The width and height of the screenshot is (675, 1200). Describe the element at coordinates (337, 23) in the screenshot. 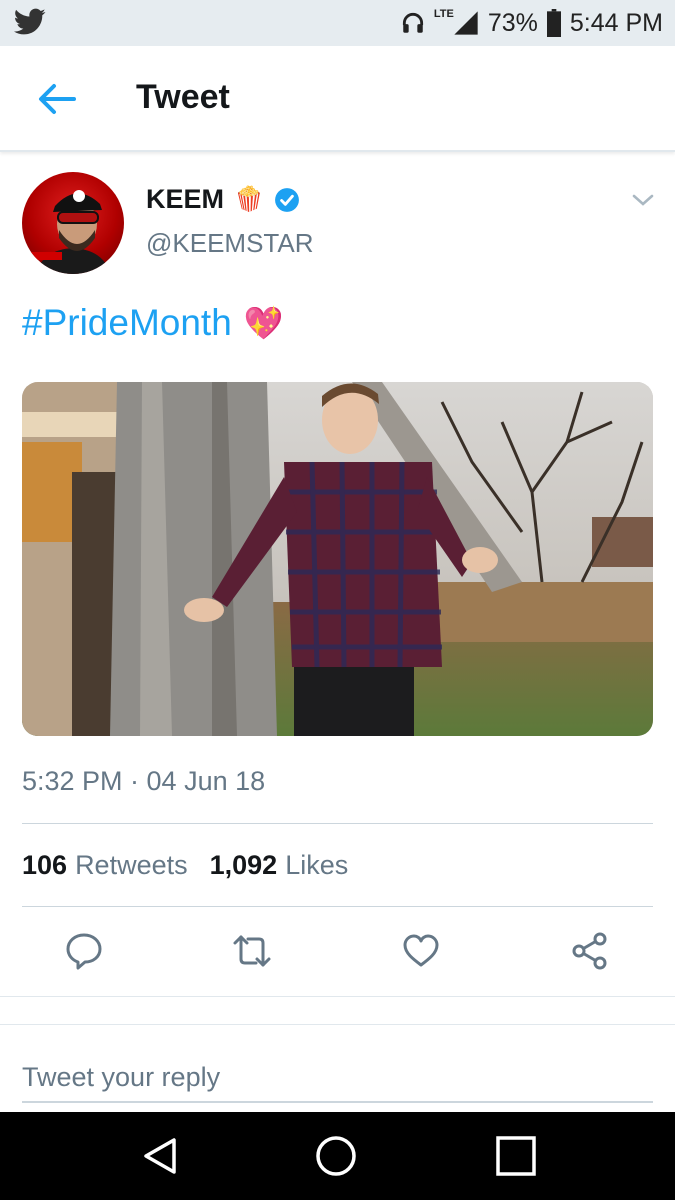

I see `status-bar: LTE 73% 5:44 PM` at that location.